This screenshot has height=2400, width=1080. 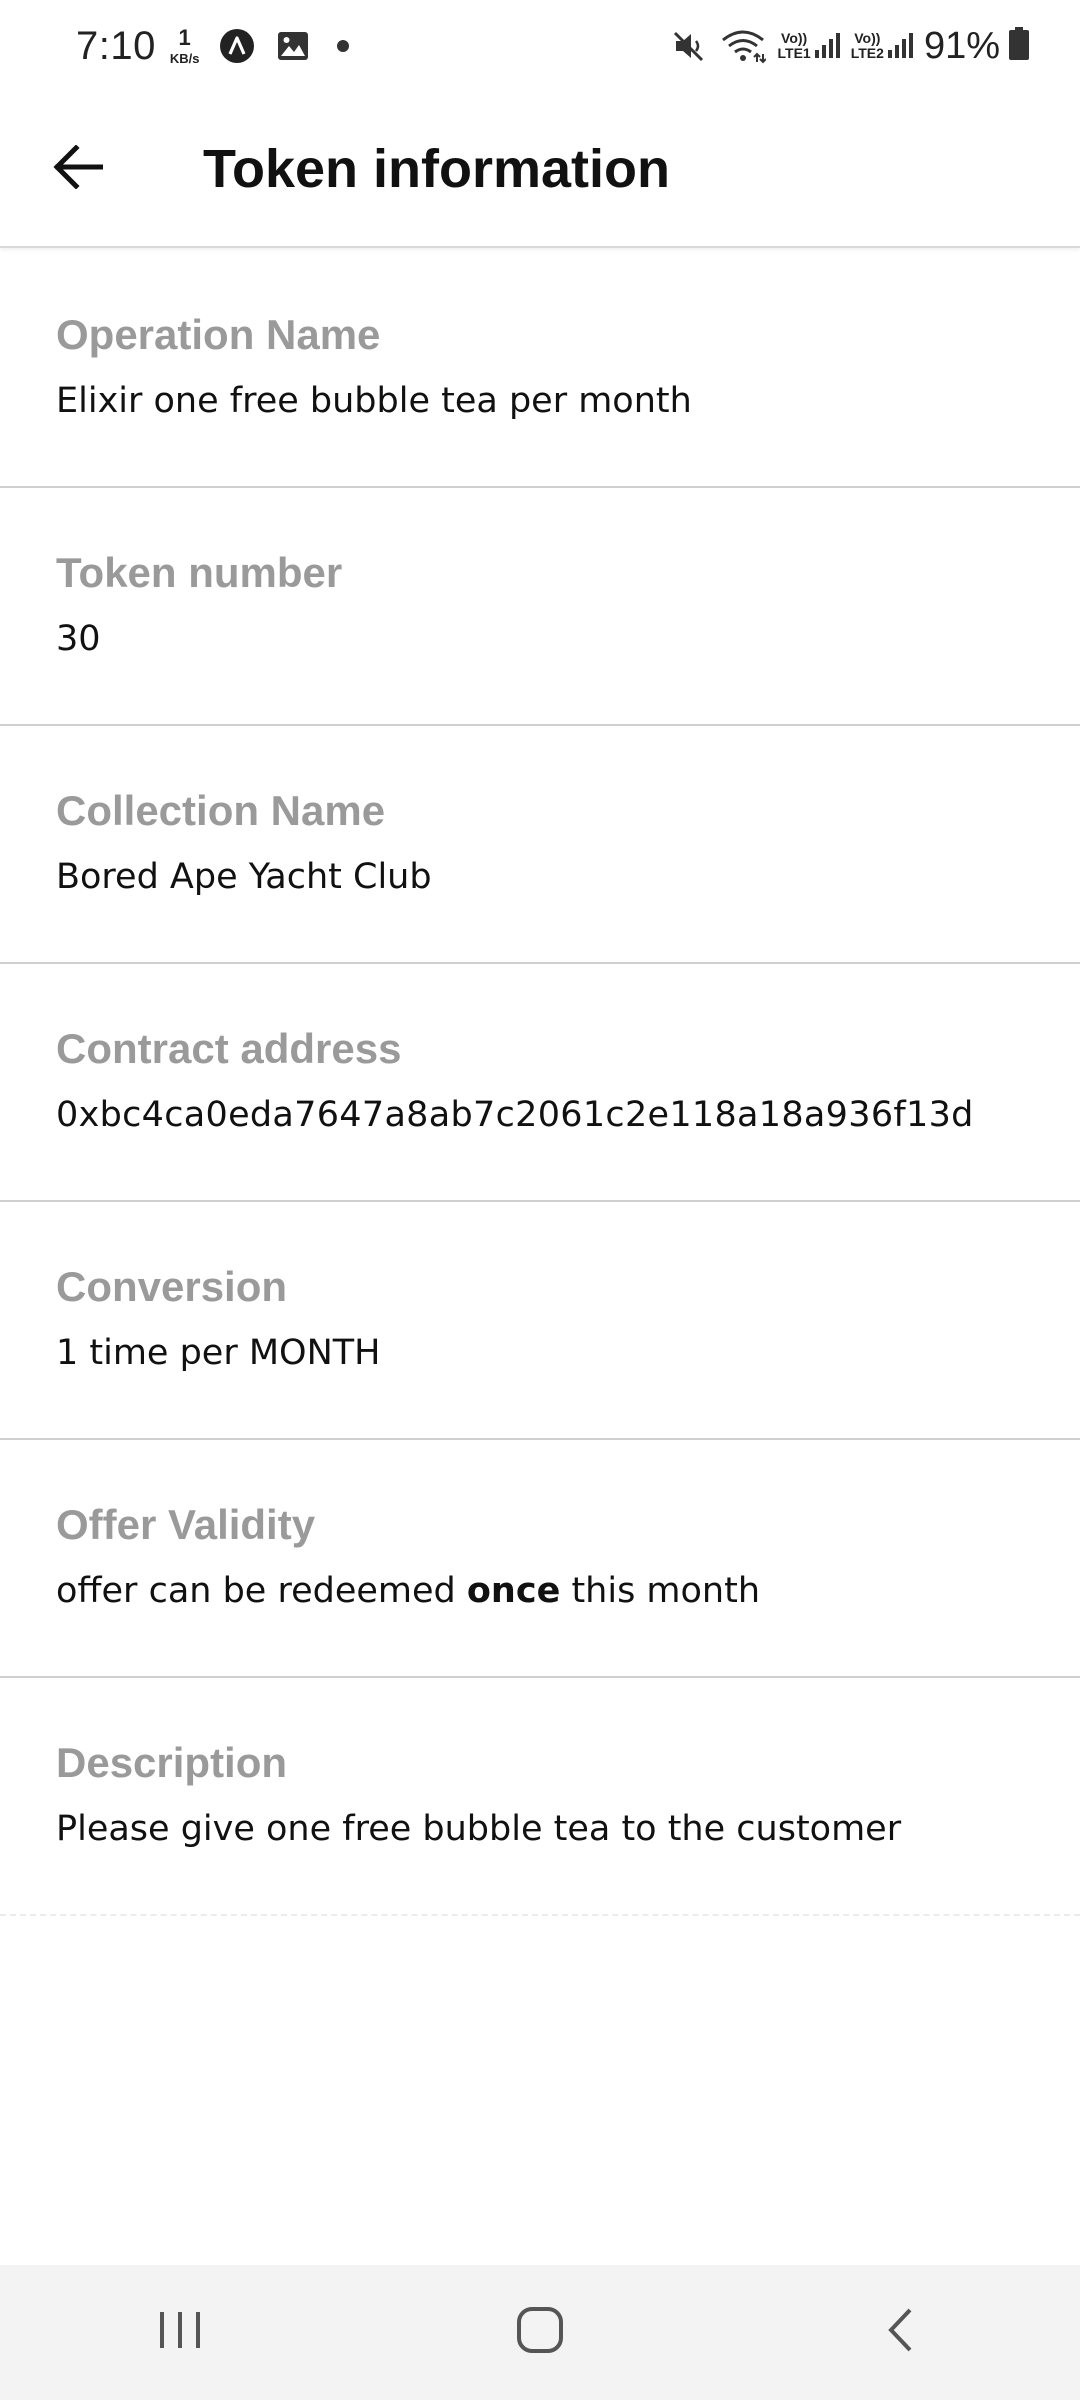 What do you see at coordinates (660, 1591) in the screenshot?
I see `offer-validity-text-after: this month` at bounding box center [660, 1591].